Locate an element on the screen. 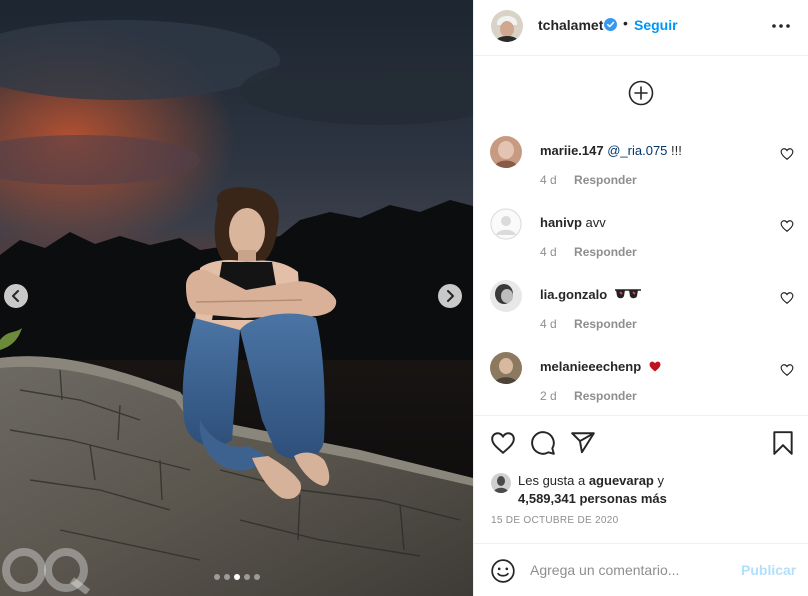  follow-button: Seguir is located at coordinates (656, 25).